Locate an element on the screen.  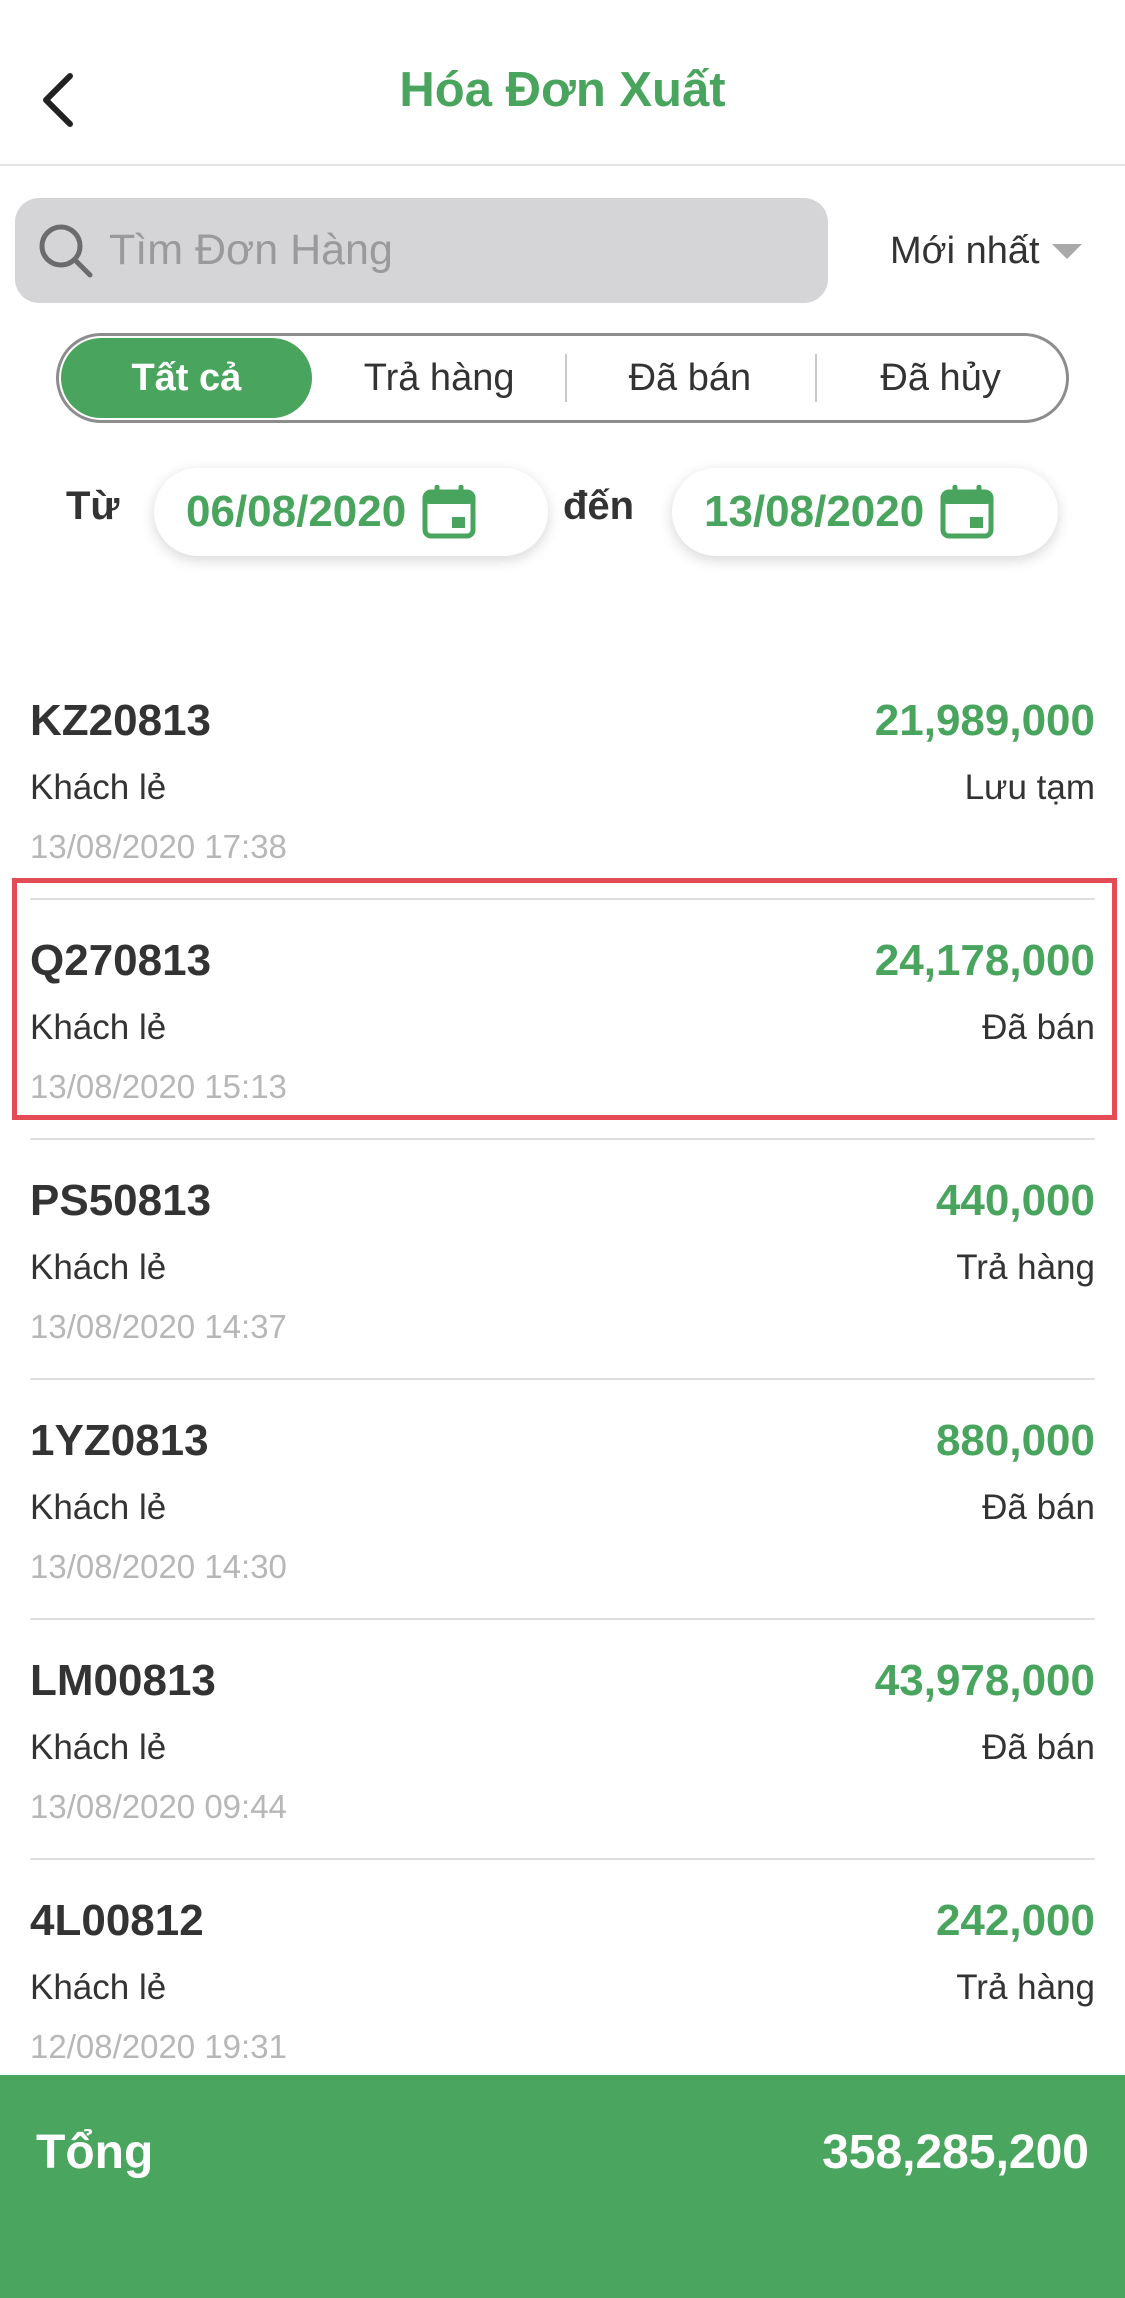
total-value: 358,285,200 is located at coordinates (955, 2152).